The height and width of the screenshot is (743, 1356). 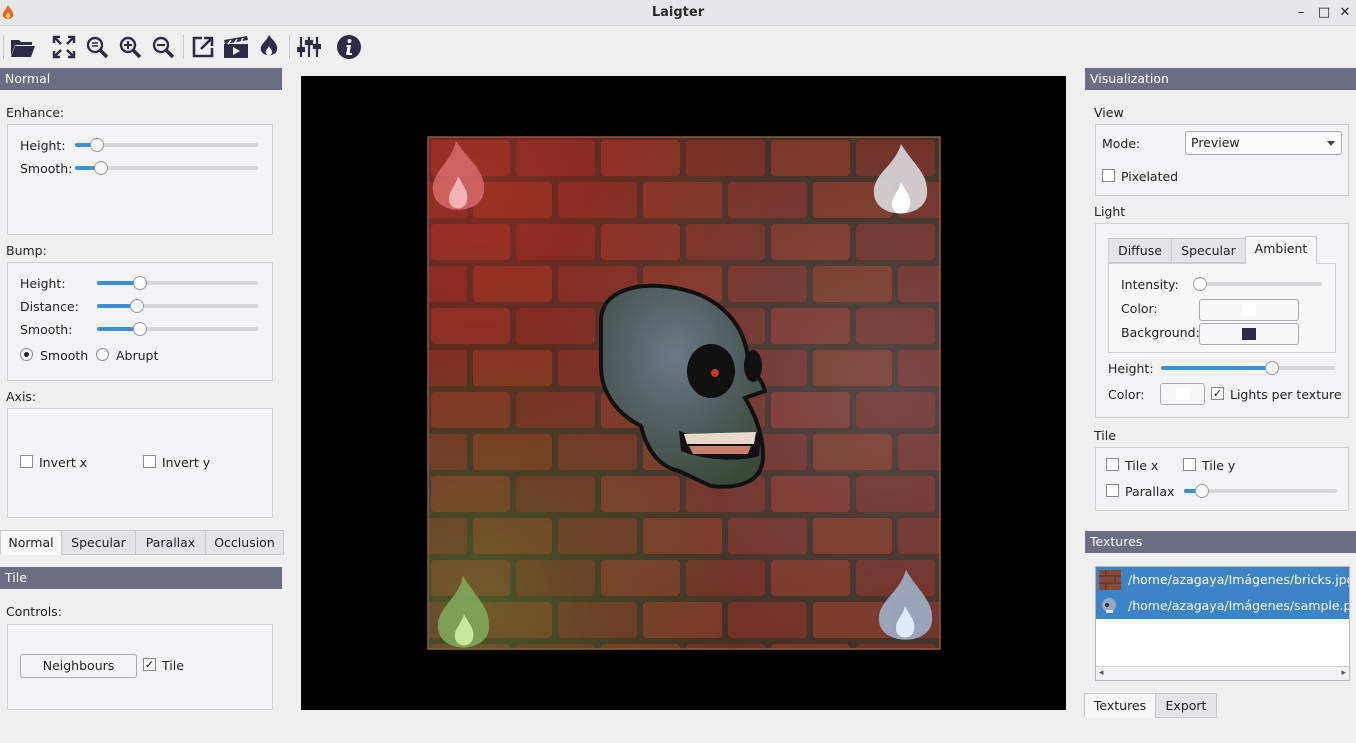 I want to click on texture-path: /home/azagaya/Imágenes/bricks.jpg, so click(x=1238, y=579).